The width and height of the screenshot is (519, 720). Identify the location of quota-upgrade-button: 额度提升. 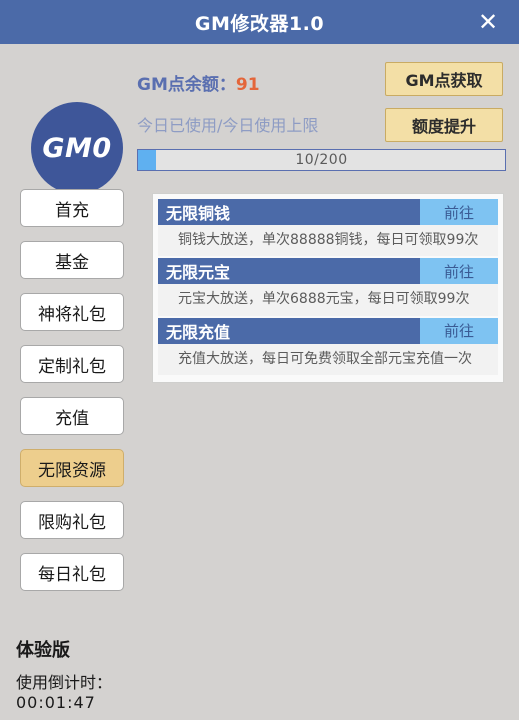
(444, 125).